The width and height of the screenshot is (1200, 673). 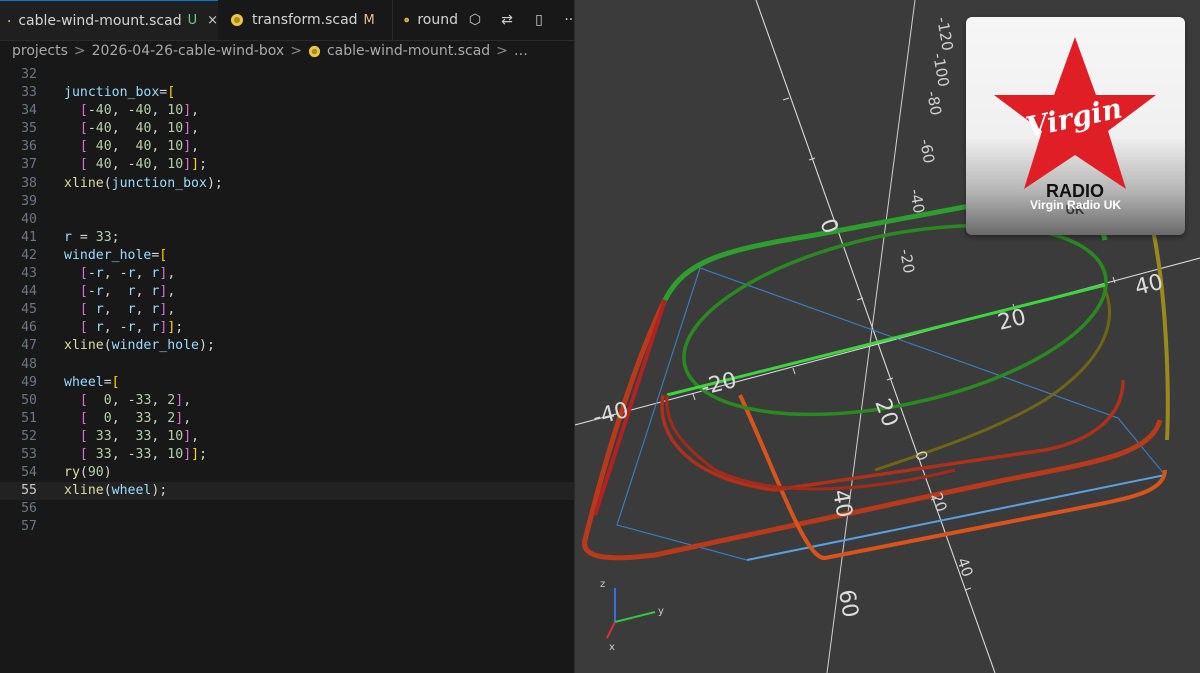 What do you see at coordinates (917, 201) in the screenshot?
I see `z-label-neg40: -40` at bounding box center [917, 201].